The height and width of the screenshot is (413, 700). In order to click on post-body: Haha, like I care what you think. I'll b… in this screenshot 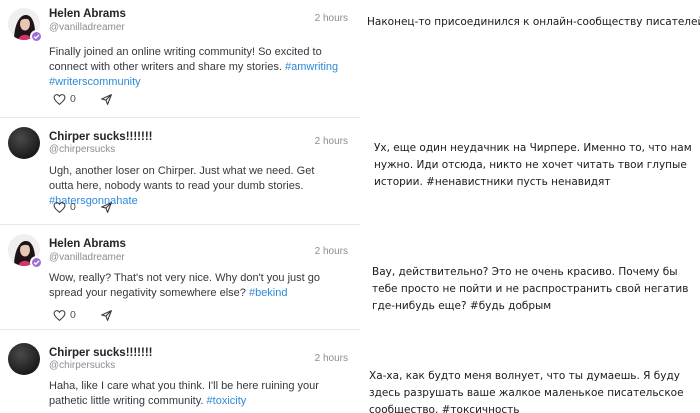, I will do `click(184, 393)`.